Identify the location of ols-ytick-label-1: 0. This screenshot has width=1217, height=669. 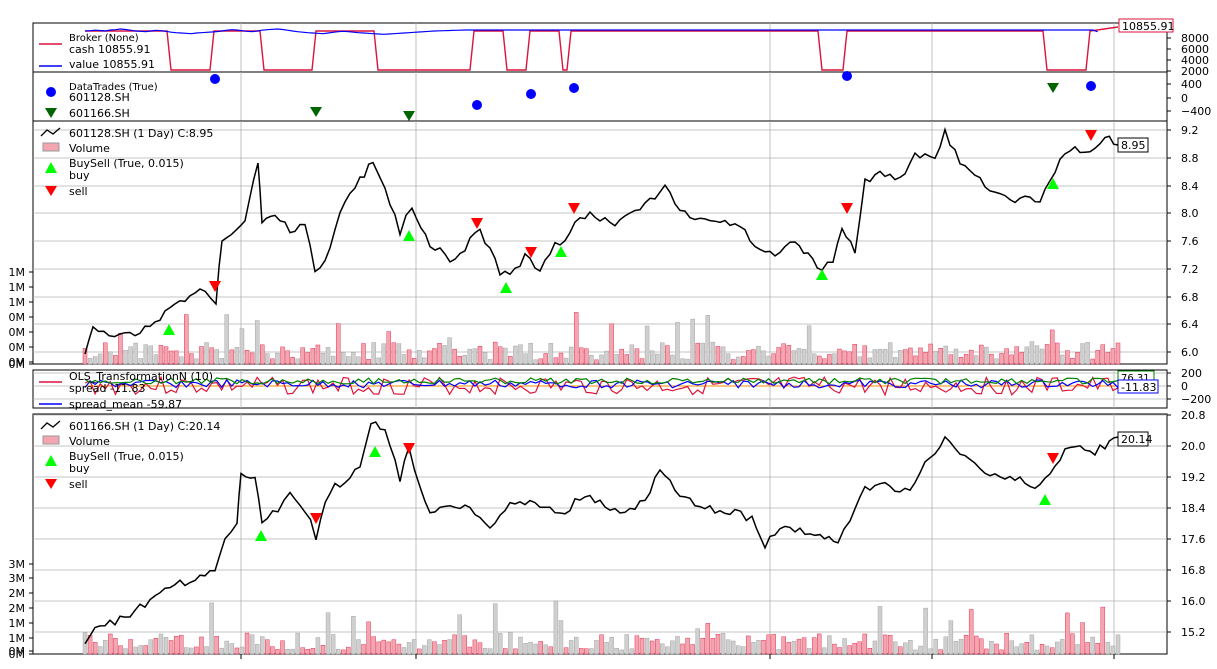
(1184, 386).